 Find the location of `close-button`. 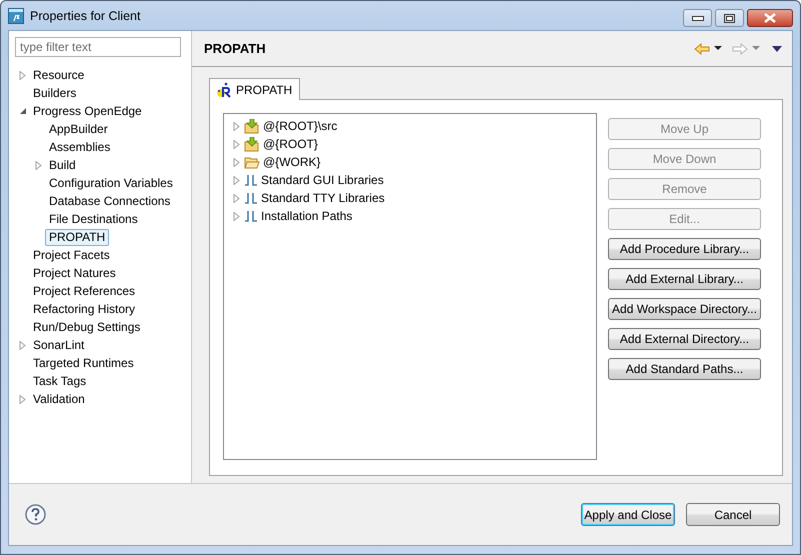

close-button is located at coordinates (770, 18).